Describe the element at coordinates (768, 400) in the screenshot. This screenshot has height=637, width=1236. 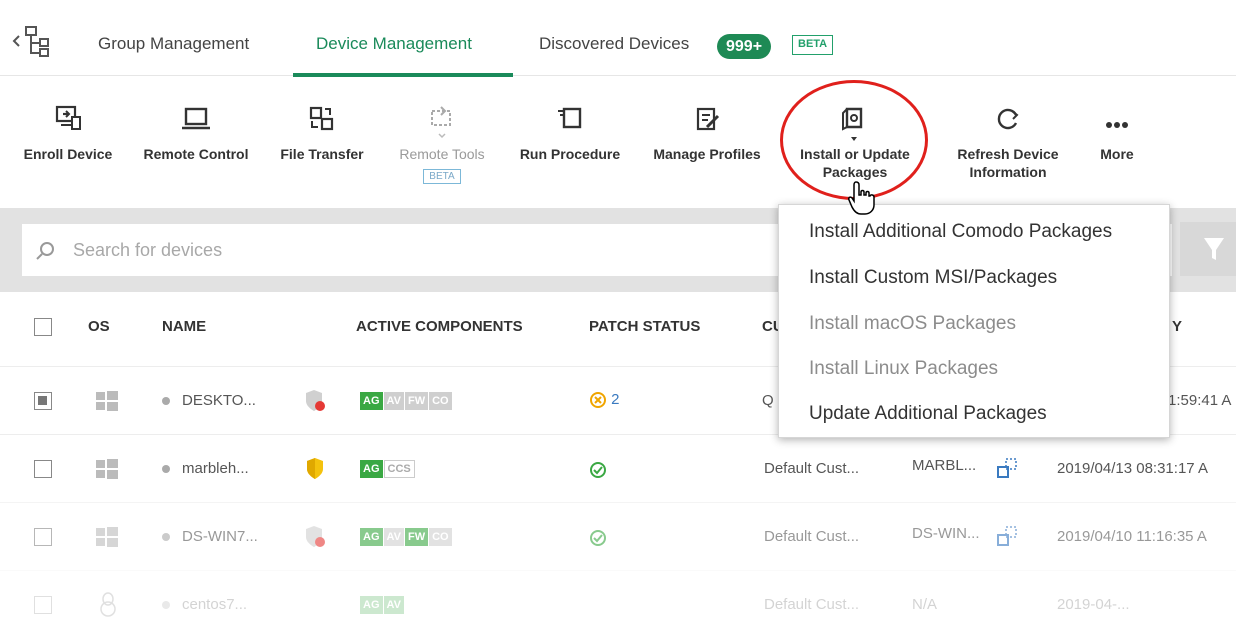
I see `customer: Q` at that location.